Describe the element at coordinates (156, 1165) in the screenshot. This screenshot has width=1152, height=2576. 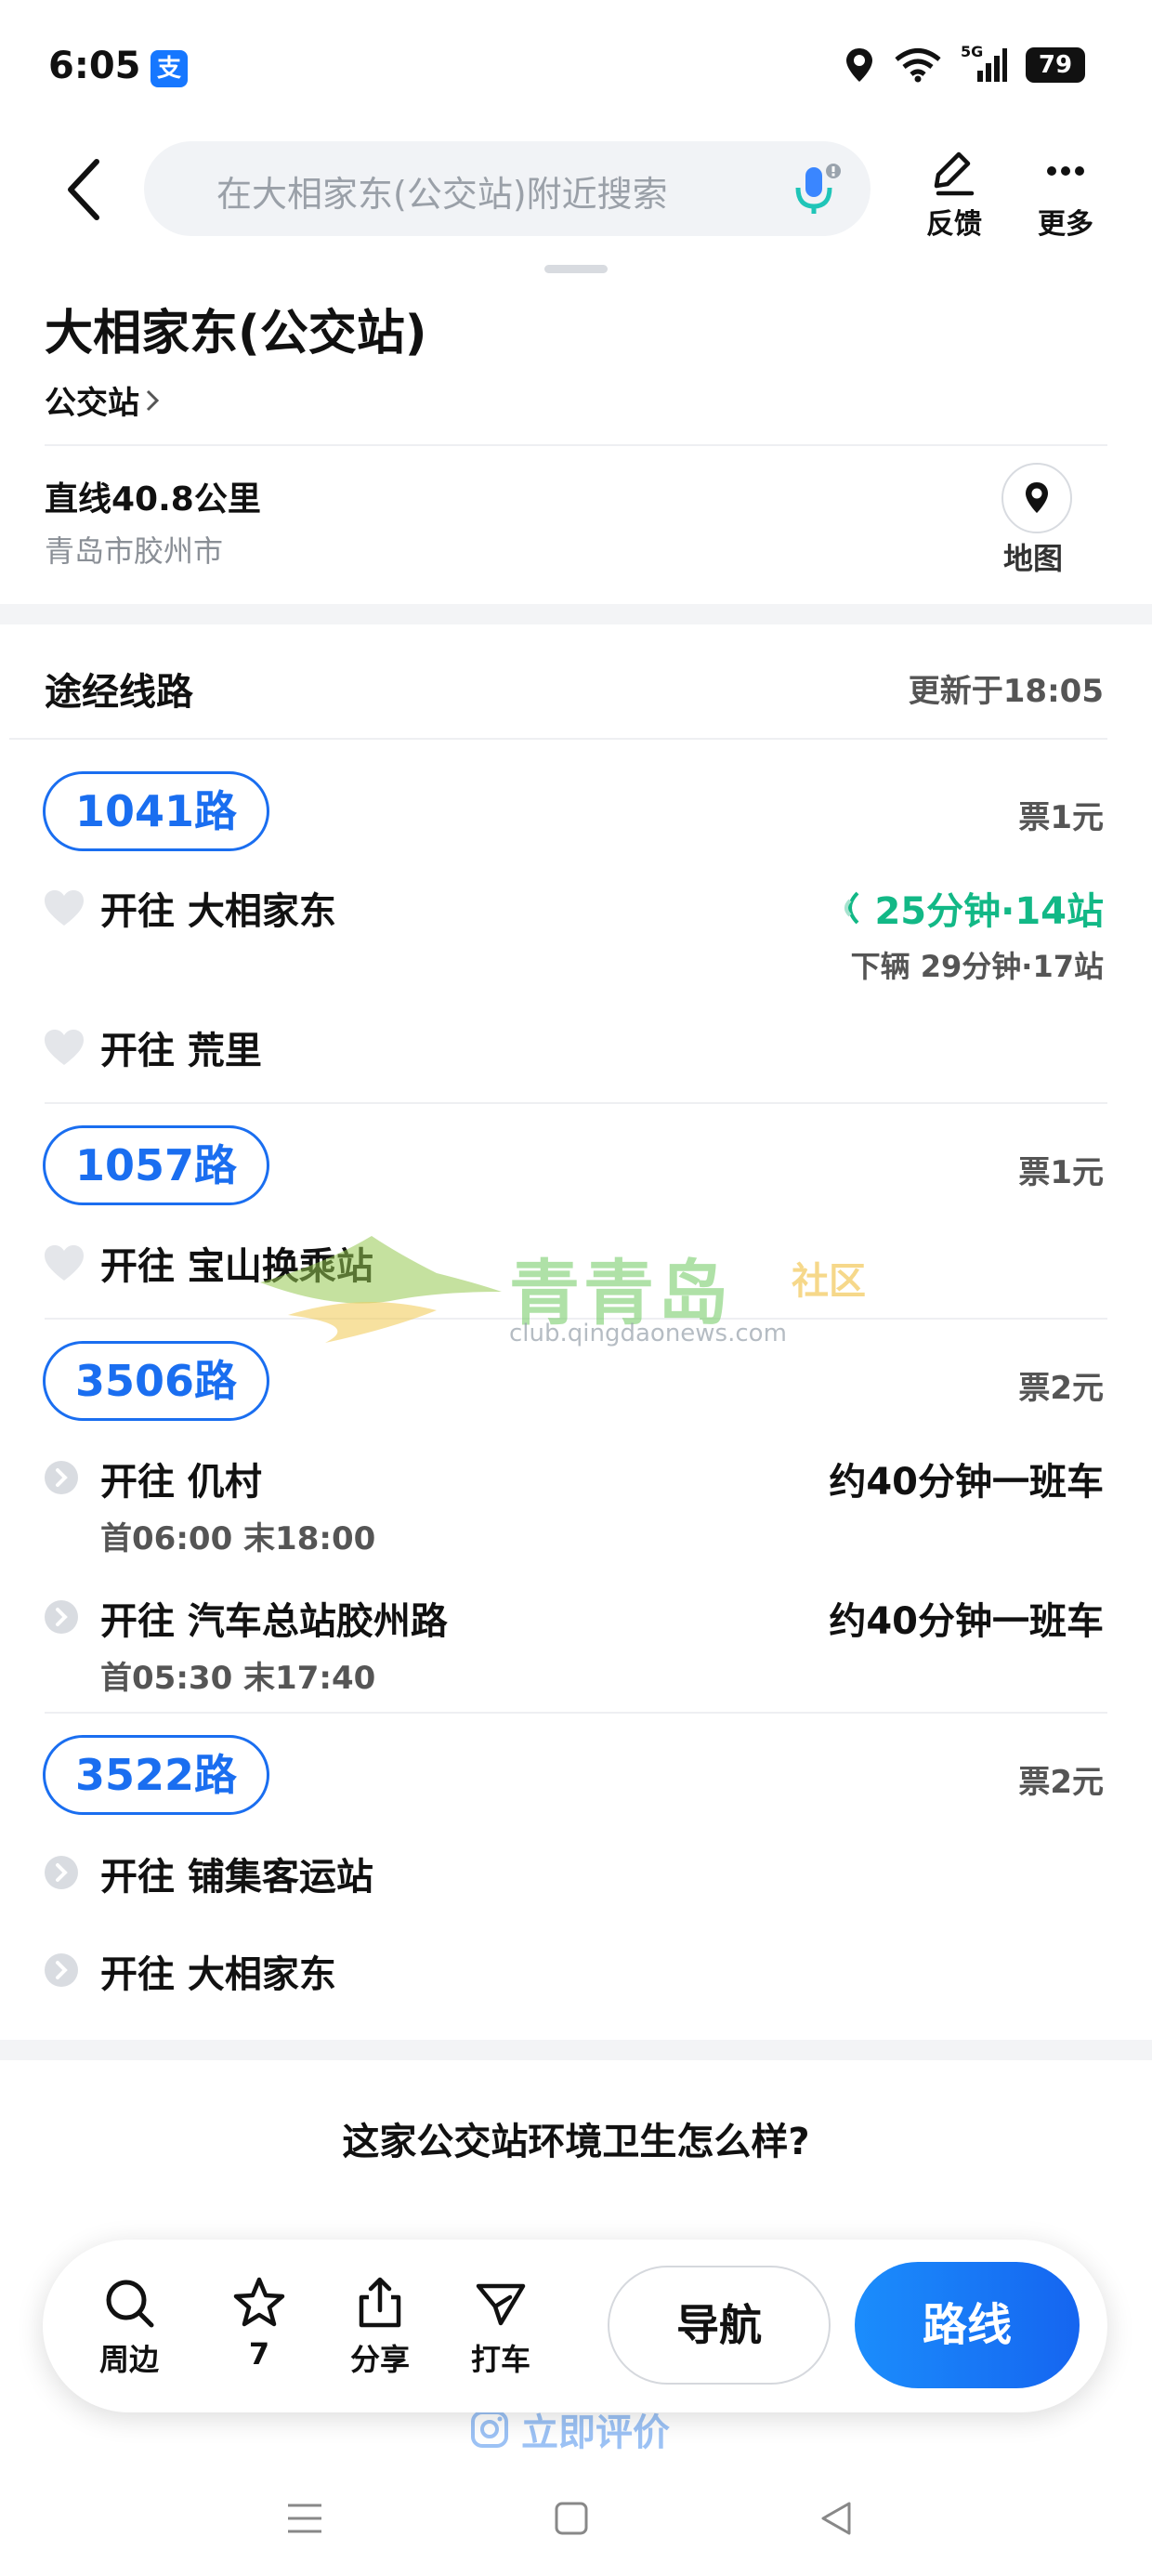
I see `route-badge-1057: 1057路` at that location.